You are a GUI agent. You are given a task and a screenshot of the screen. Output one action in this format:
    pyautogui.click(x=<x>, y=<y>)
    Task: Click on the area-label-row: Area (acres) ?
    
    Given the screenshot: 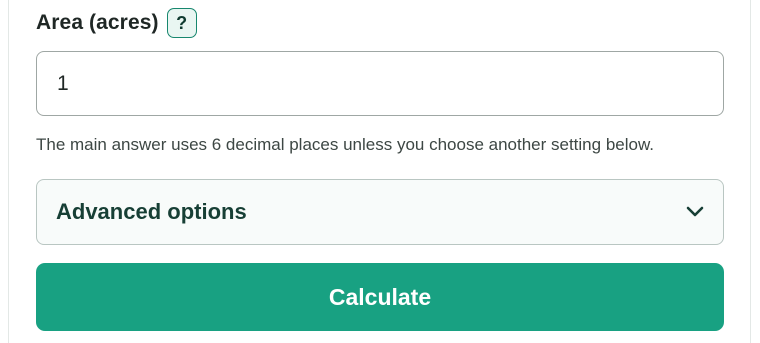 What is the action you would take?
    pyautogui.click(x=116, y=23)
    